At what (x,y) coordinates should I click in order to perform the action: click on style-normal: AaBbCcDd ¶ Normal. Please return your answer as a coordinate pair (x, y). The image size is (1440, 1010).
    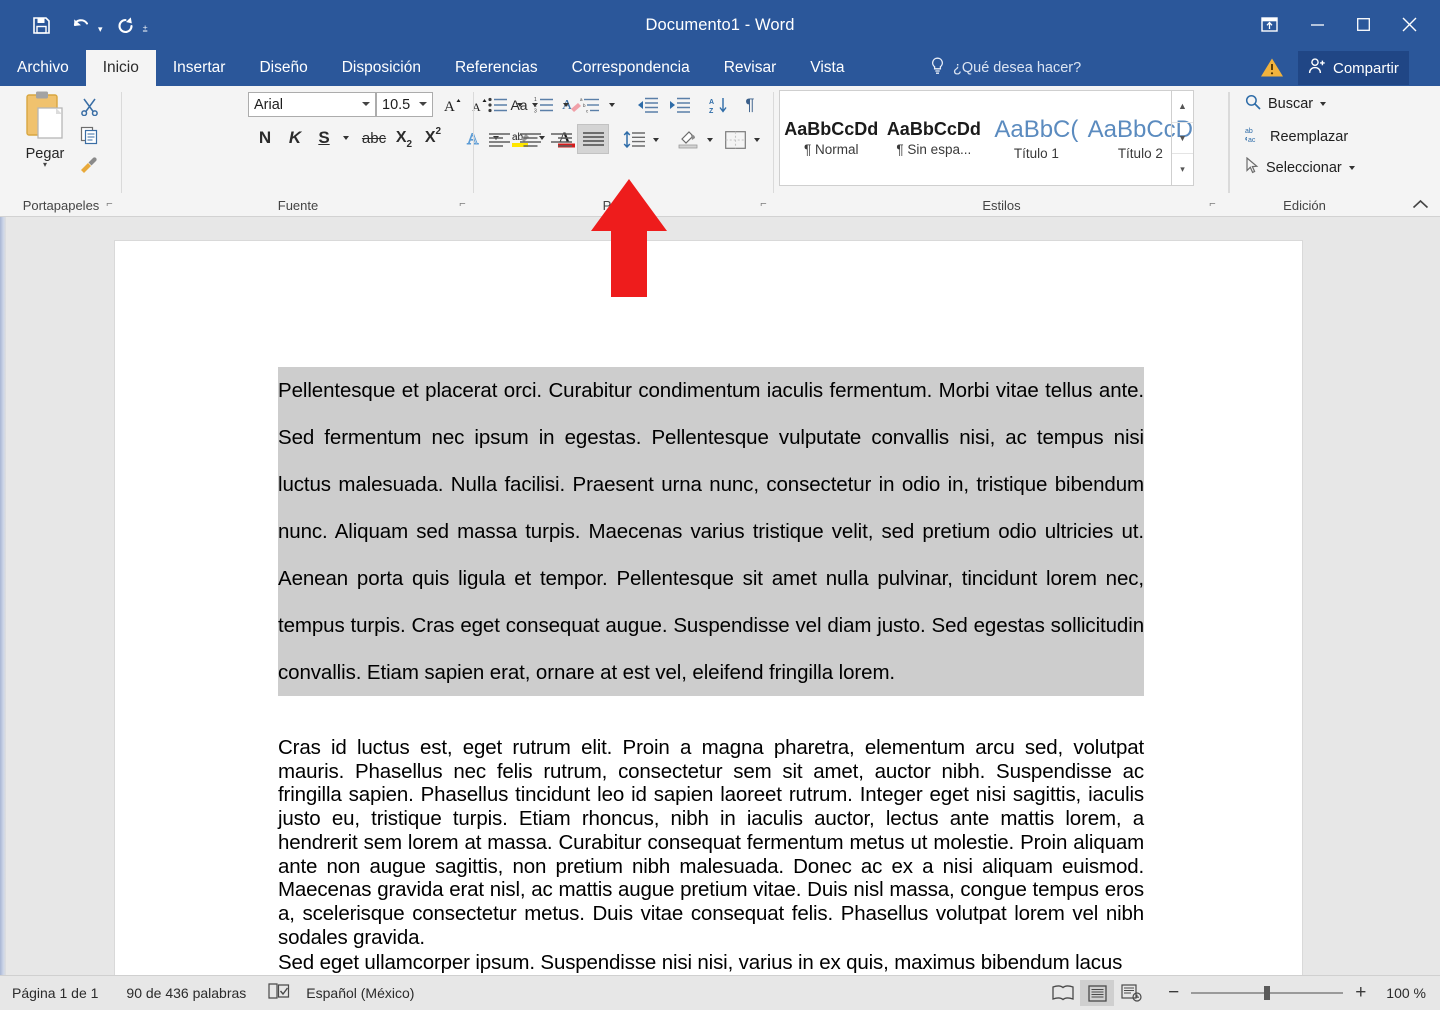
    Looking at the image, I should click on (831, 138).